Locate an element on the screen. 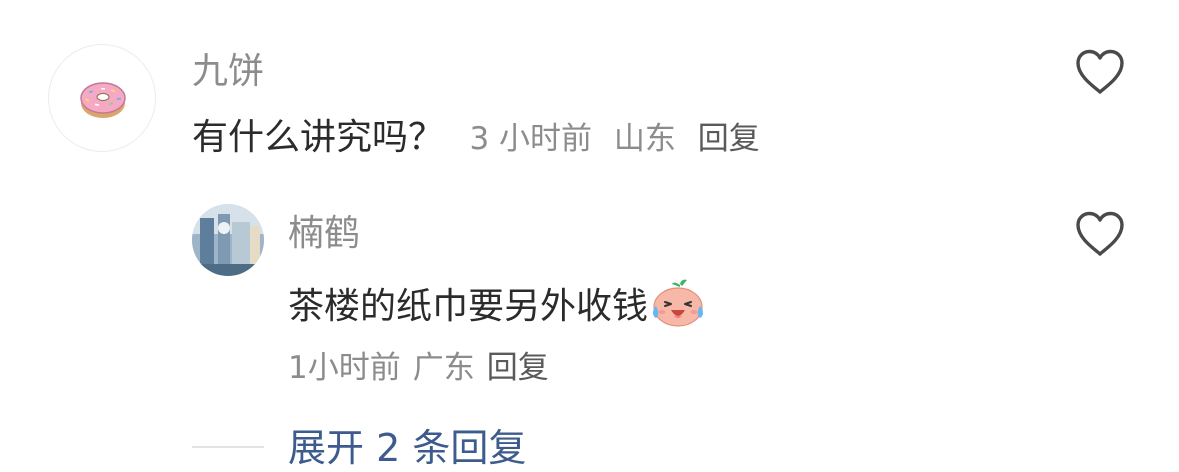  expand-replies-button: 展开 2 条回复 is located at coordinates (407, 448).